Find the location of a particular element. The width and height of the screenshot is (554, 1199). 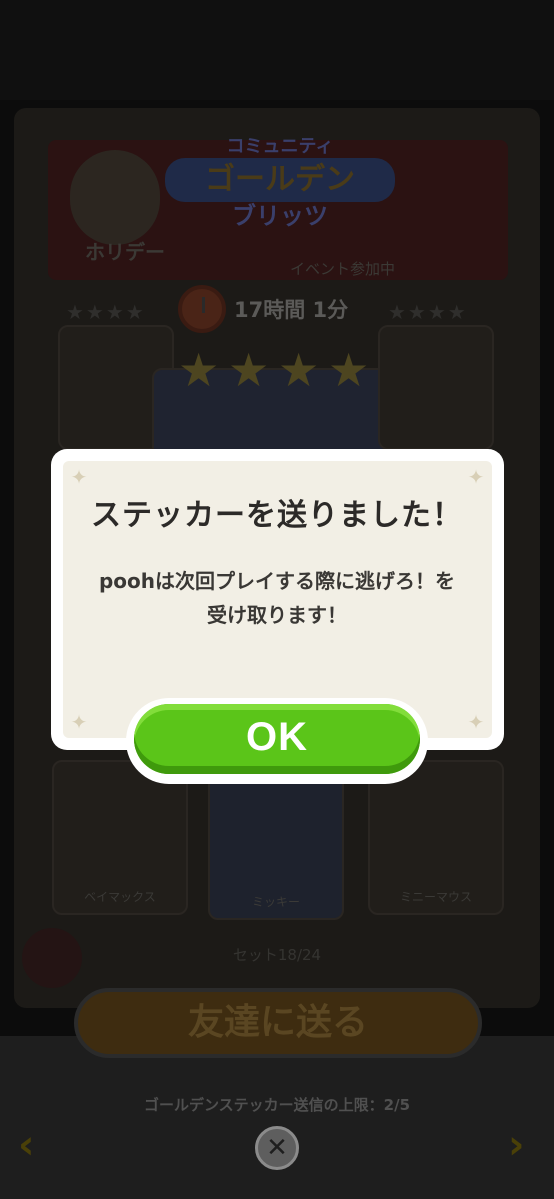

close-icon: ✕ is located at coordinates (277, 1148).